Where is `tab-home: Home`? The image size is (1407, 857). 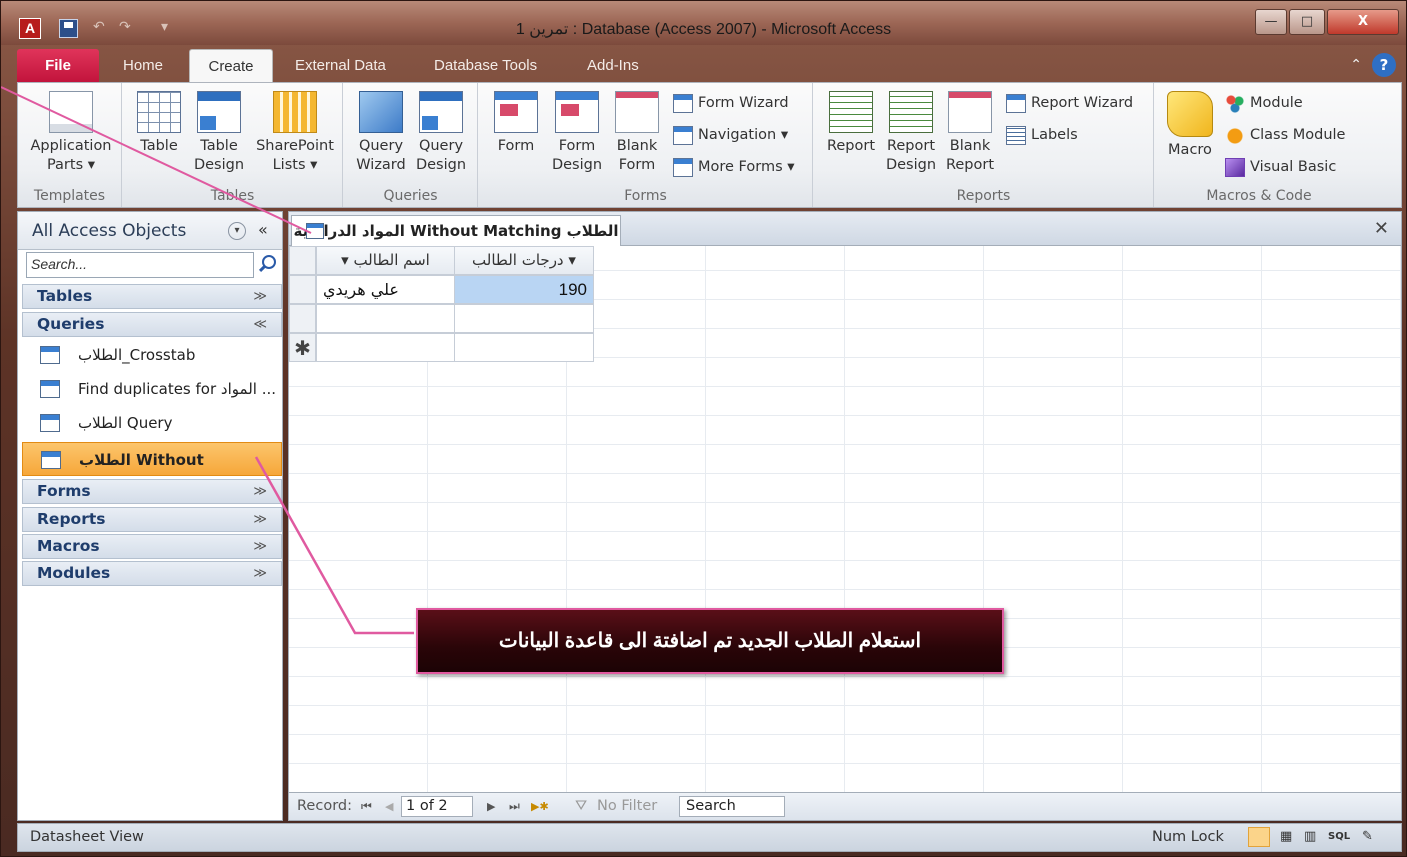
tab-home: Home is located at coordinates (143, 65).